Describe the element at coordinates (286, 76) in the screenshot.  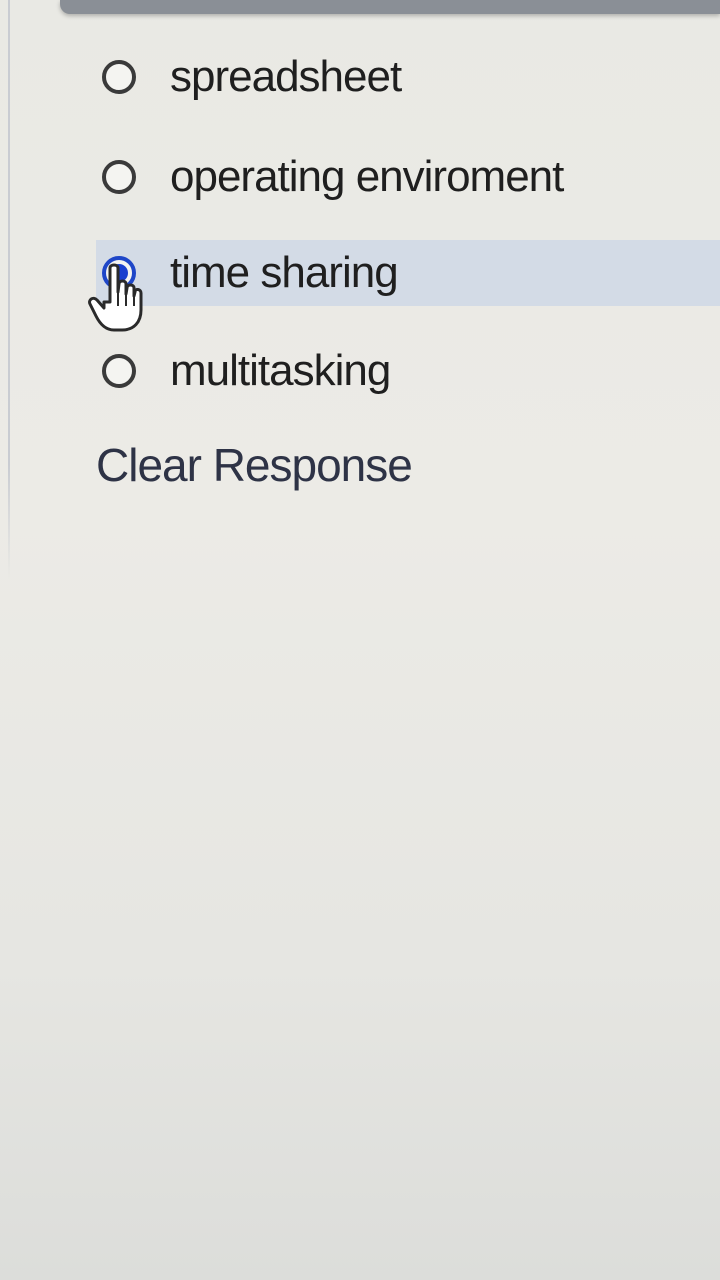
I see `option-label: spreadsheet` at that location.